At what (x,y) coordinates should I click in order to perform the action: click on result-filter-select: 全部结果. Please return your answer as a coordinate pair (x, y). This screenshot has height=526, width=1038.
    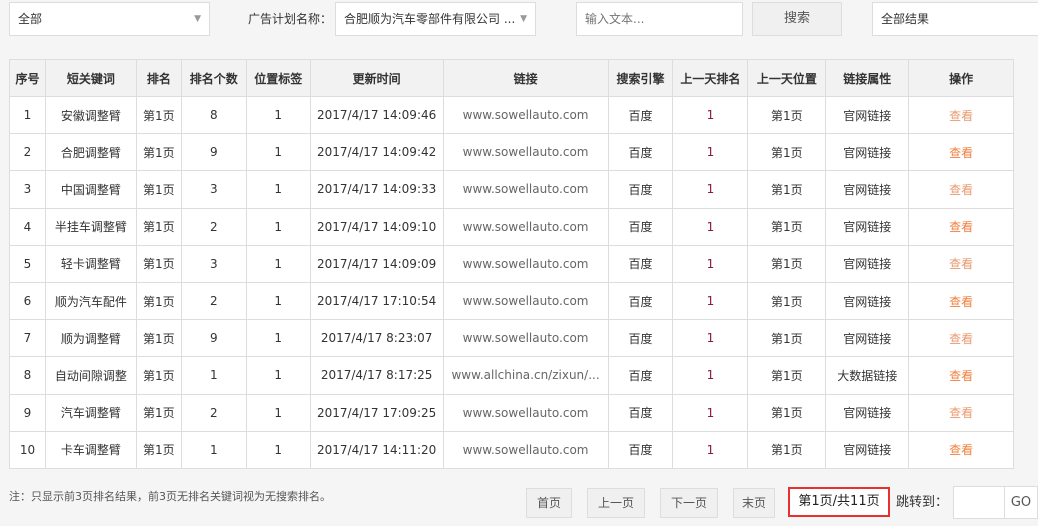
    Looking at the image, I should click on (955, 19).